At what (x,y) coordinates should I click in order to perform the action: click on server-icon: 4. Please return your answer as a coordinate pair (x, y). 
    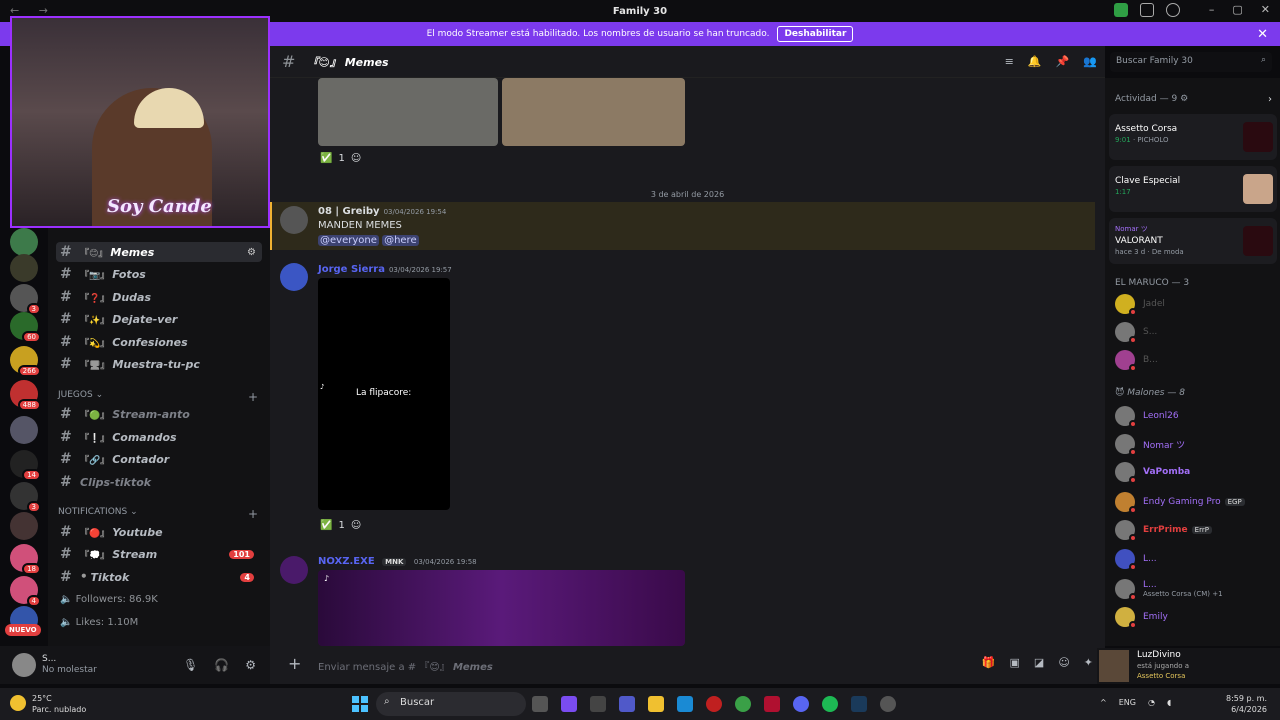
    Looking at the image, I should click on (25, 591).